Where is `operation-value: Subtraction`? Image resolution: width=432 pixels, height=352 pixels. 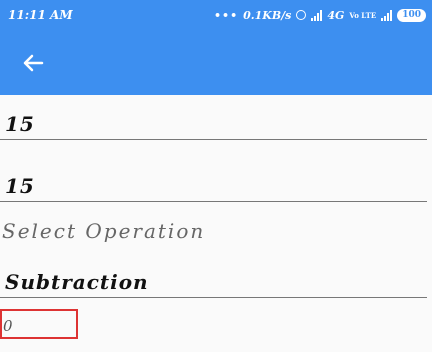 operation-value: Subtraction is located at coordinates (77, 282).